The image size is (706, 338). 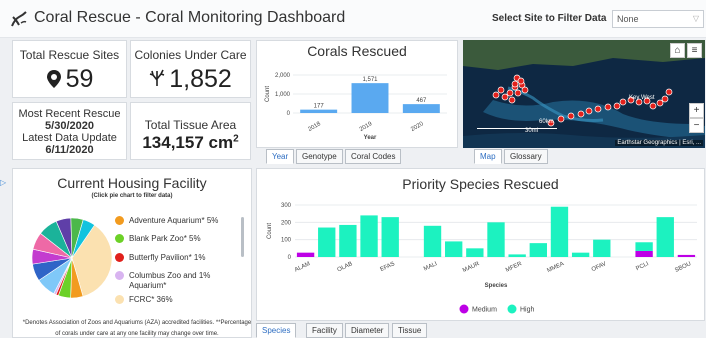 What do you see at coordinates (286, 241) in the screenshot?
I see `y-tick-label: 100` at bounding box center [286, 241].